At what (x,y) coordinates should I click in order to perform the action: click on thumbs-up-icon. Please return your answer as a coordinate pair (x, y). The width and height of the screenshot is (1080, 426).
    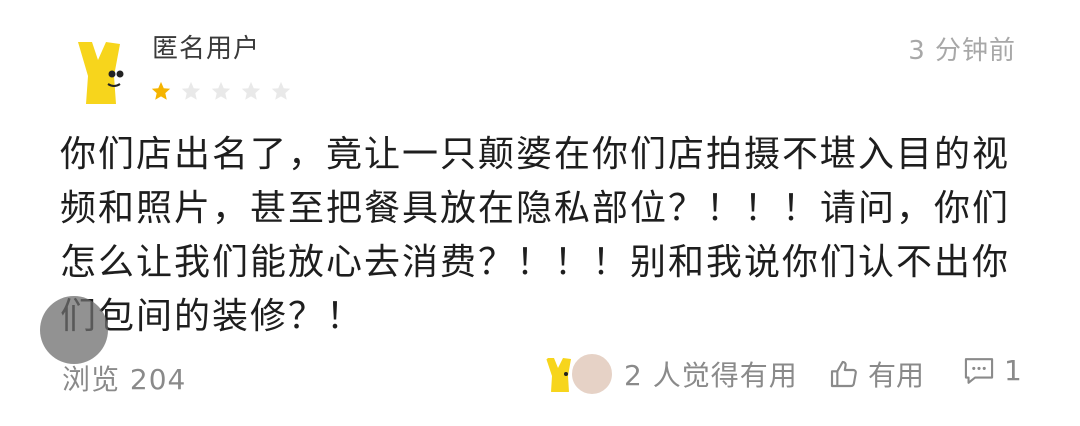
    Looking at the image, I should click on (843, 374).